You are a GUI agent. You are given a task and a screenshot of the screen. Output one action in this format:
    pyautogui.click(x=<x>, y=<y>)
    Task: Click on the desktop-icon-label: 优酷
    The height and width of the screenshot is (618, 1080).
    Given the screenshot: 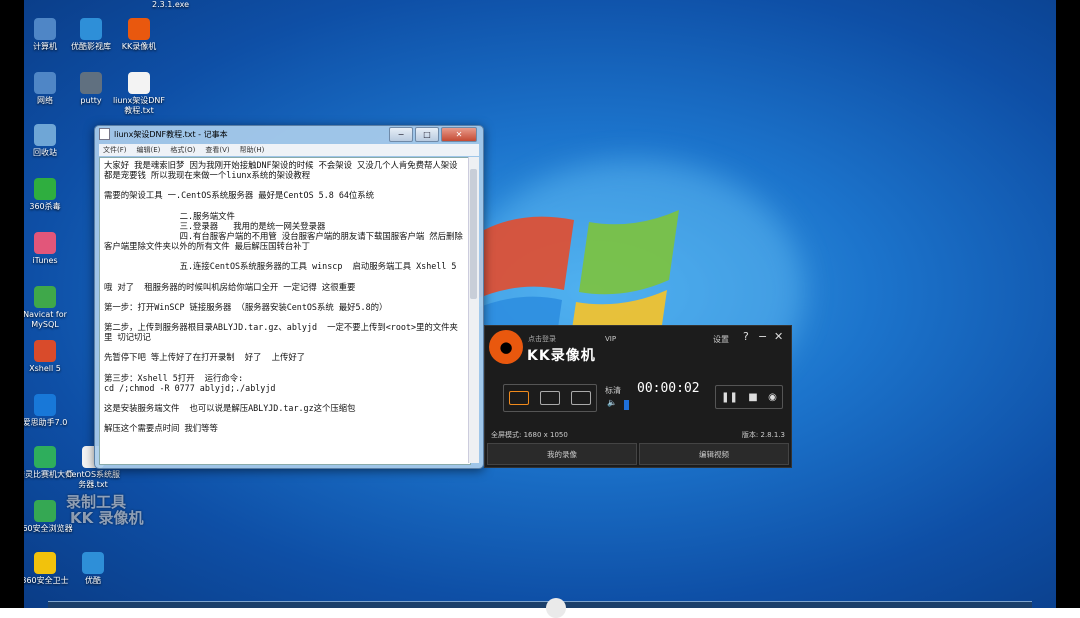 What is the action you would take?
    pyautogui.click(x=93, y=580)
    